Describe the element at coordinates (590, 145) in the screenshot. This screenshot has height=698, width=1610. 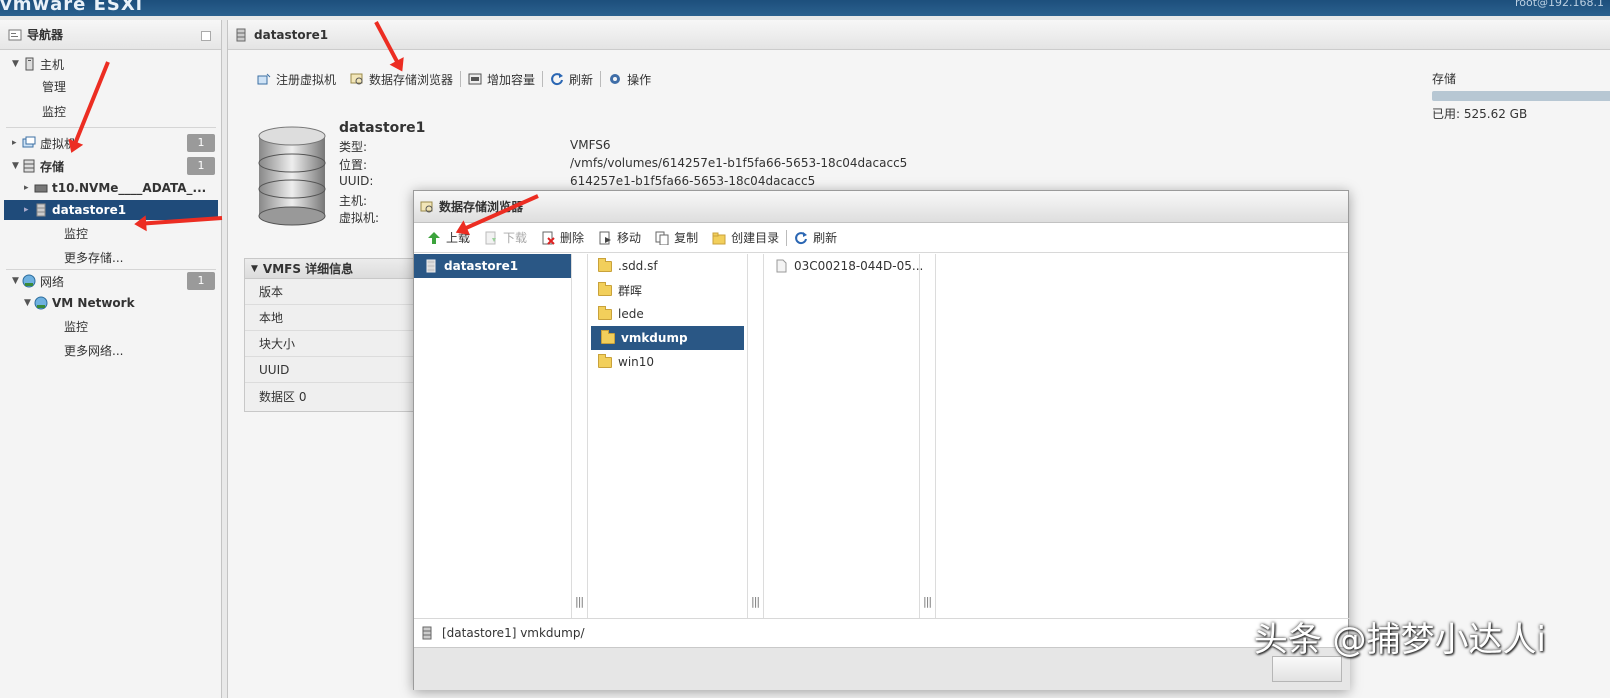
I see `detail-value-type: VMFS6` at that location.